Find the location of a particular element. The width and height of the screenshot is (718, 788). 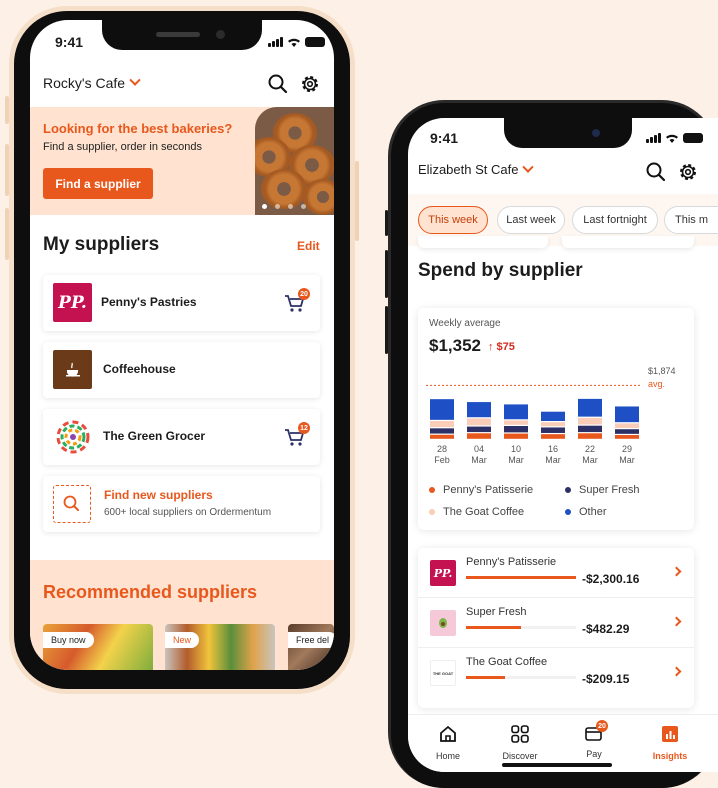

legend-item: The Goat Coffee is located at coordinates (476, 512).